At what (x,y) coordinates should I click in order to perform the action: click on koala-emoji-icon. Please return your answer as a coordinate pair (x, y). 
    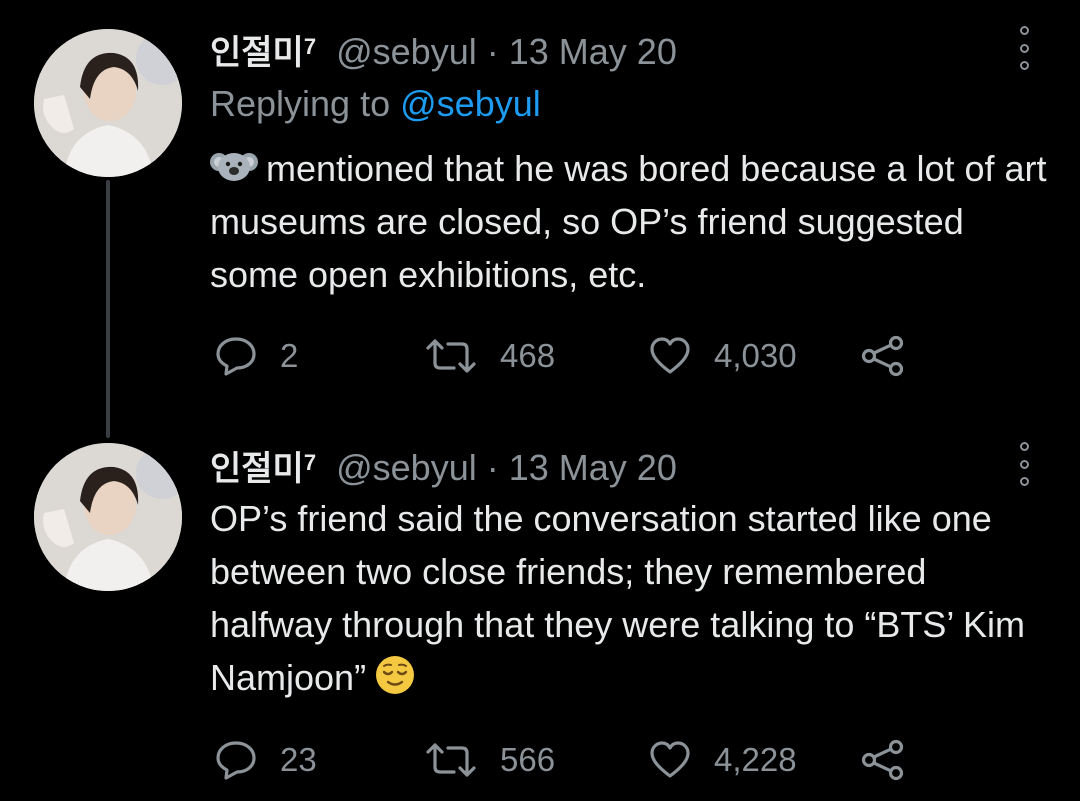
    Looking at the image, I should click on (234, 162).